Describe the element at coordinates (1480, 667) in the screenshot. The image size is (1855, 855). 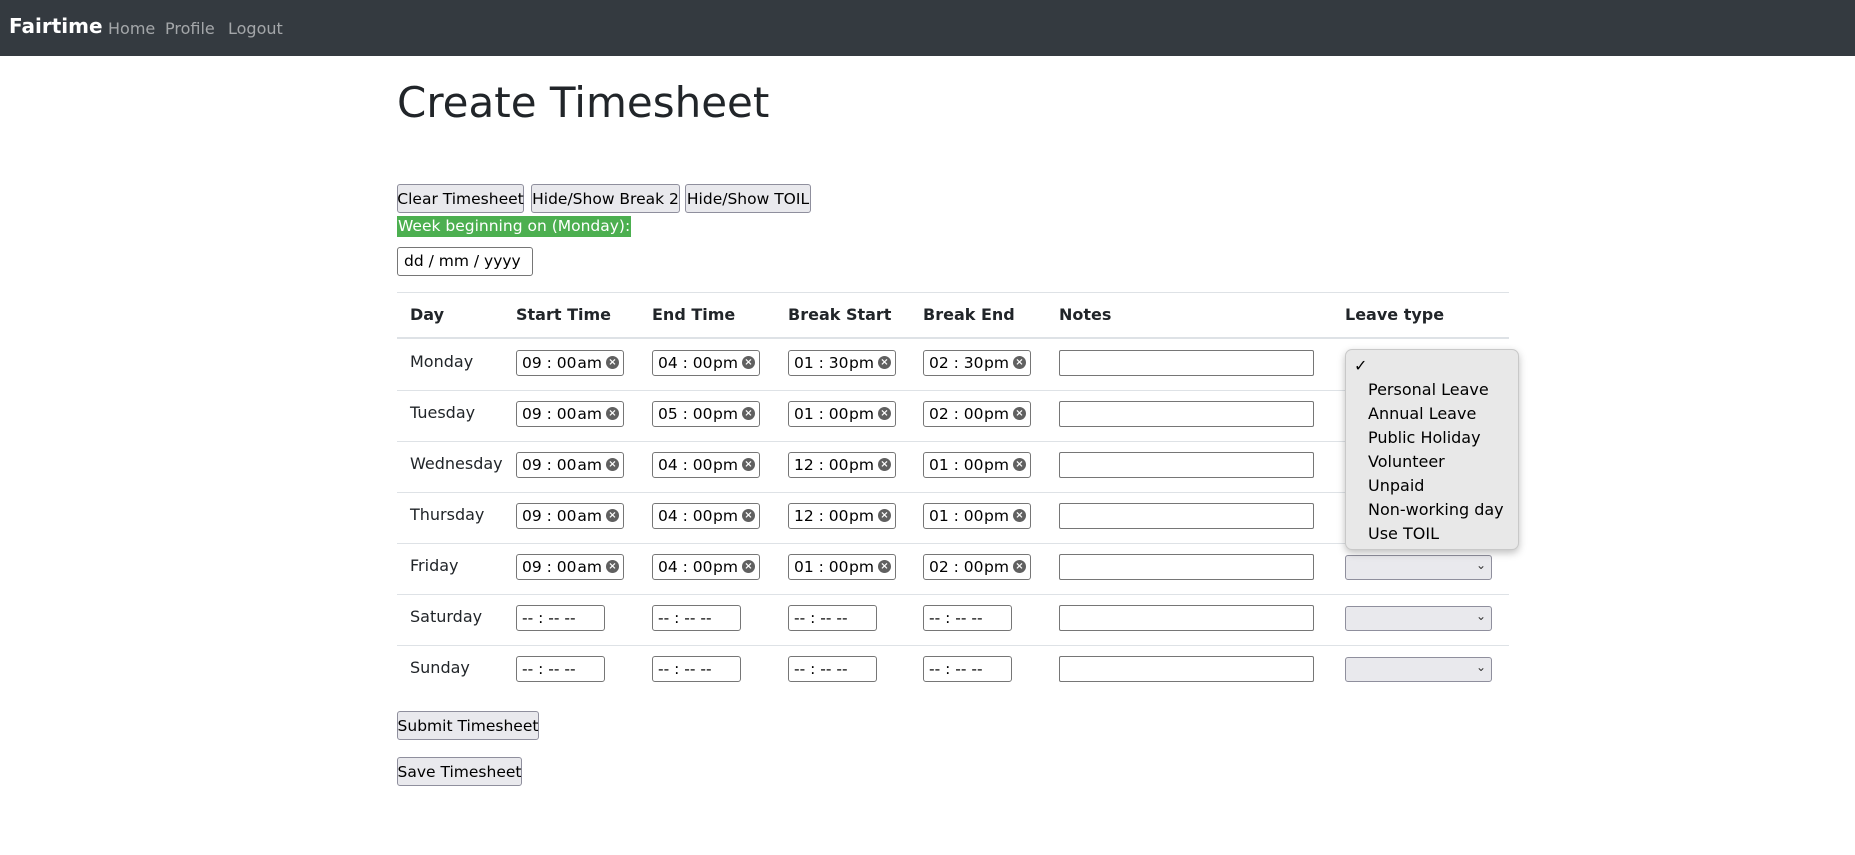
I see `chevron-down-icon: ⌄` at that location.